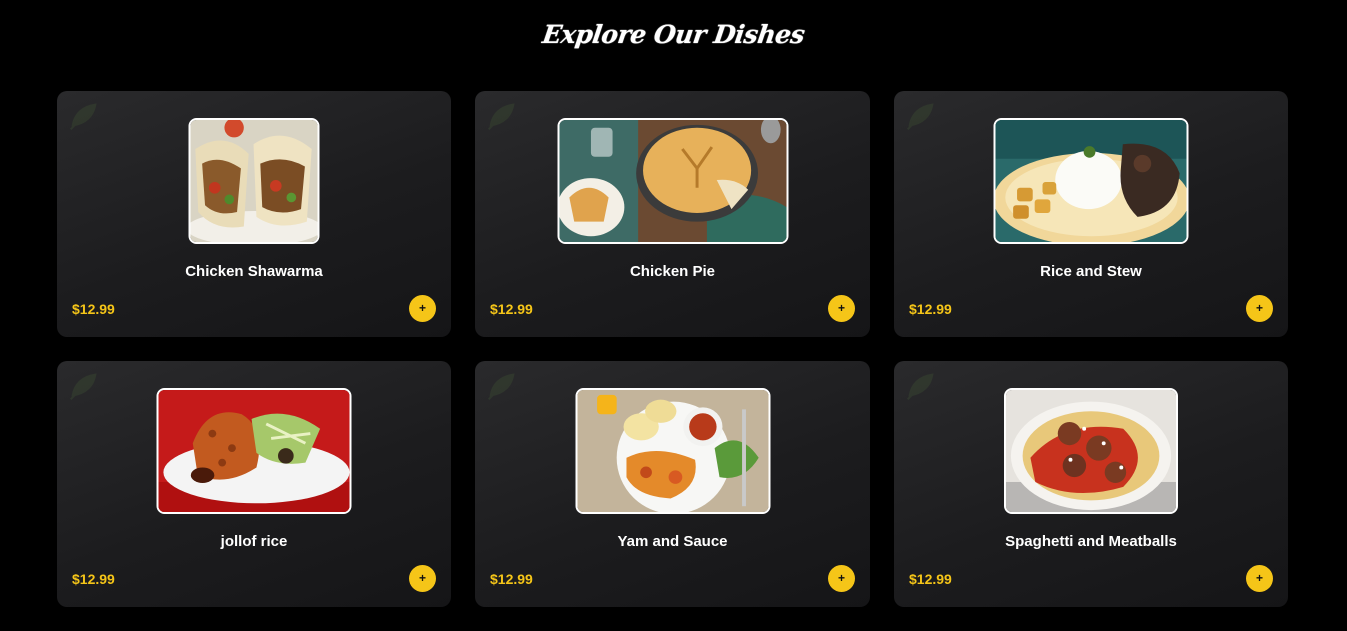 The height and width of the screenshot is (631, 1347). What do you see at coordinates (254, 271) in the screenshot?
I see `dish-name: Chicken Shawarma` at bounding box center [254, 271].